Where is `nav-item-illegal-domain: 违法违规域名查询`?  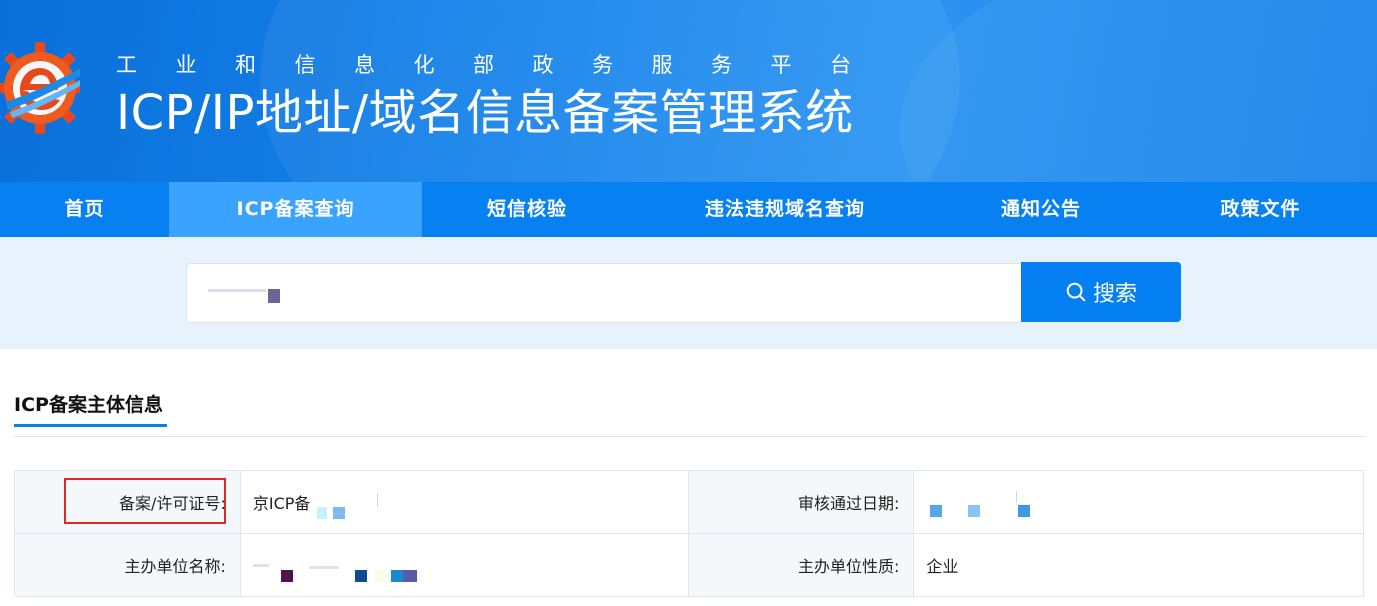
nav-item-illegal-domain: 违法违规域名查询 is located at coordinates (785, 209).